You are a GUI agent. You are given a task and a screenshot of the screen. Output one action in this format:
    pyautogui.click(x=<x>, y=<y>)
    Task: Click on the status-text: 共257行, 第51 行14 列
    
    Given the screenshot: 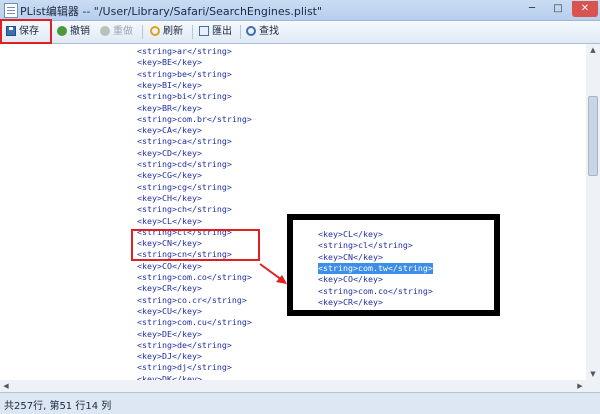 What is the action you would take?
    pyautogui.click(x=58, y=406)
    